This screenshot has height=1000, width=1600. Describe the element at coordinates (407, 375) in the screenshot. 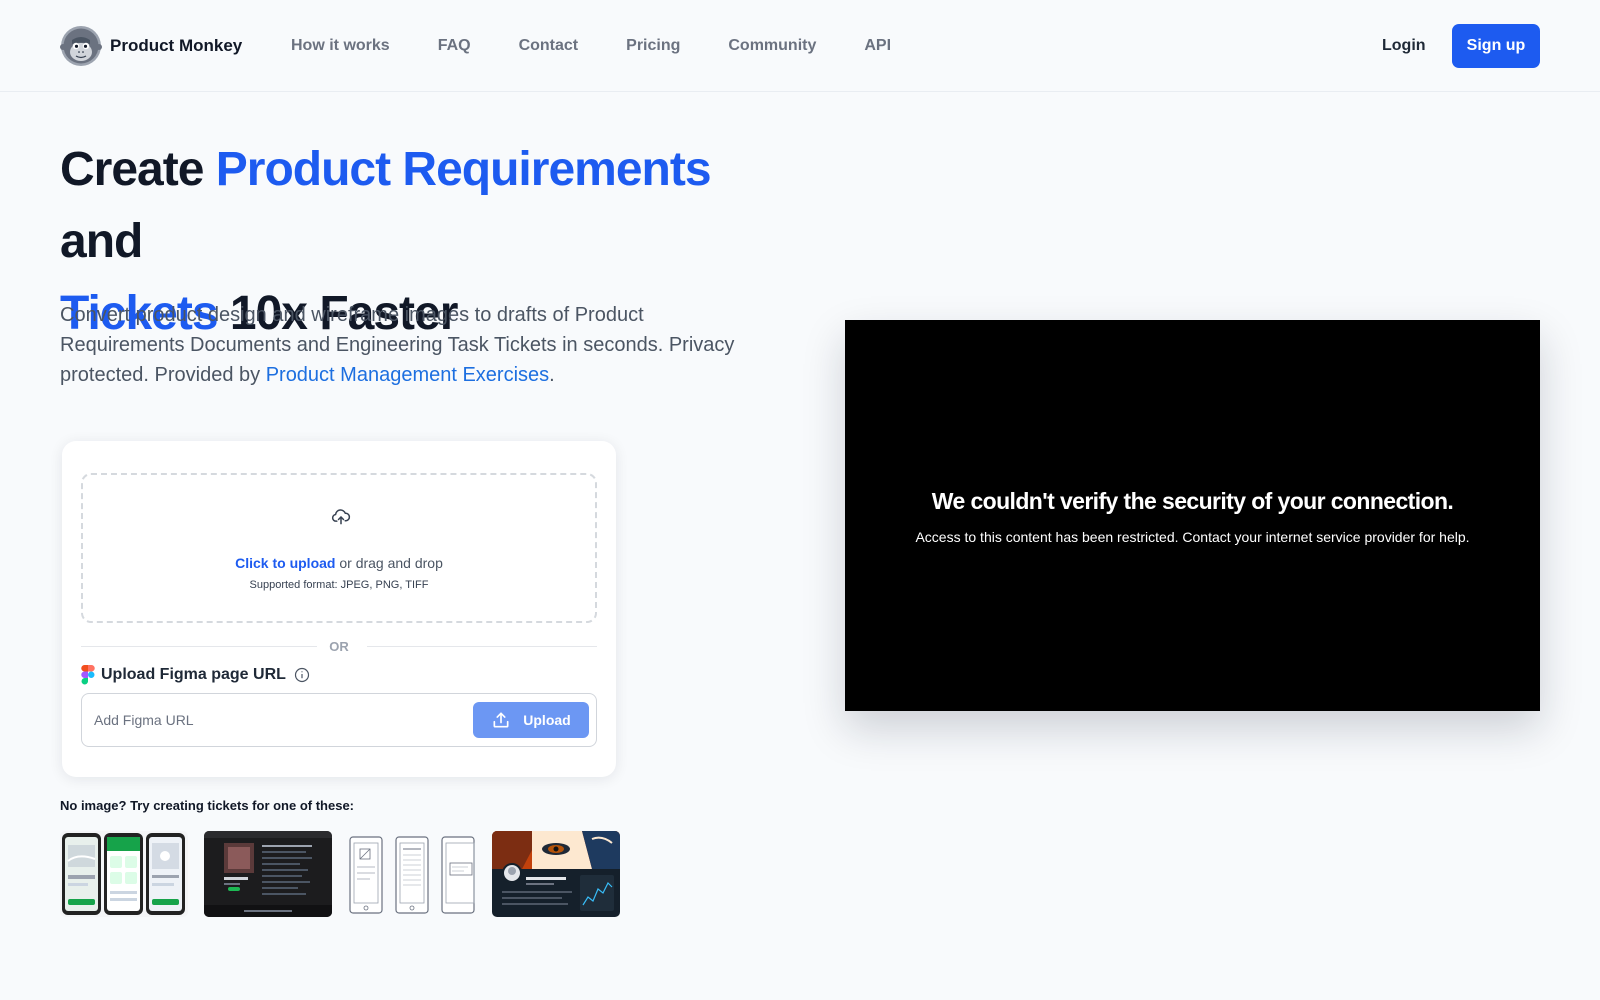

I see `pm-exercises-link: Product Management Exercises` at that location.